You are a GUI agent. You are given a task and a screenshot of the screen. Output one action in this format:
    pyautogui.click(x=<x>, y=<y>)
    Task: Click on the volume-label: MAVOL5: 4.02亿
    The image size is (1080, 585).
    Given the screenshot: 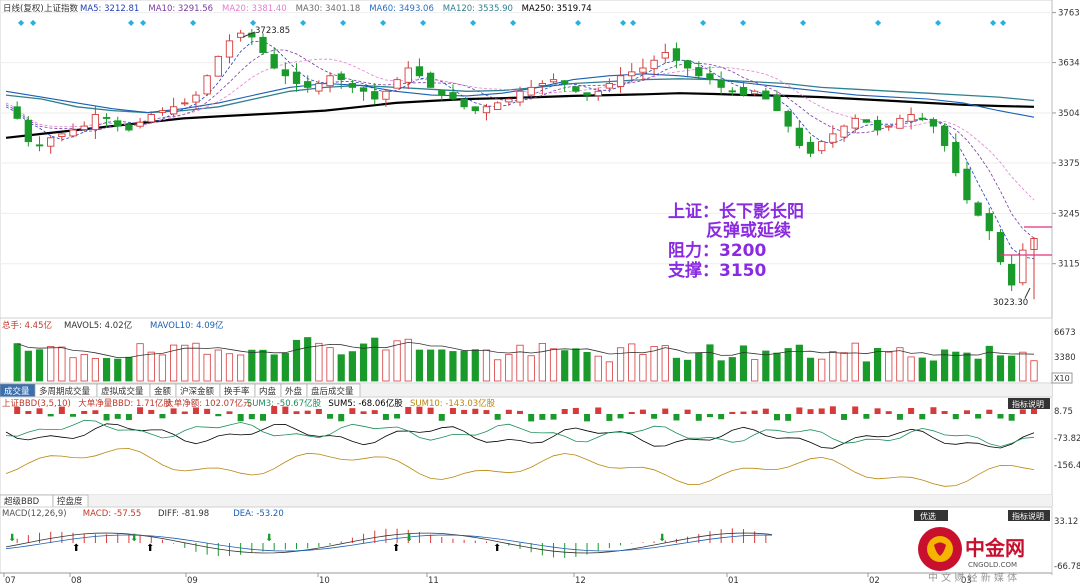 What is the action you would take?
    pyautogui.click(x=98, y=325)
    